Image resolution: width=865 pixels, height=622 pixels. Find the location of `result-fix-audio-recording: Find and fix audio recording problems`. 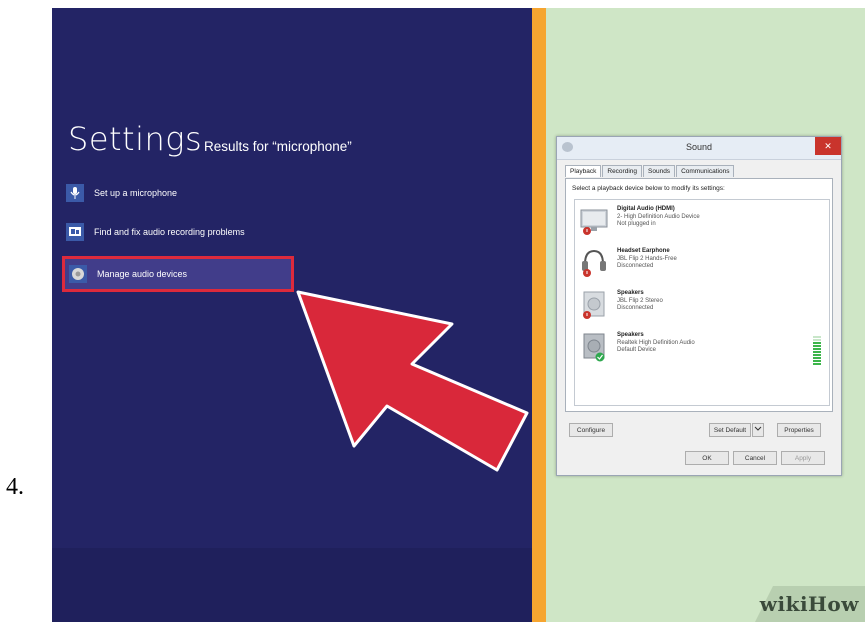

result-fix-audio-recording: Find and fix audio recording problems is located at coordinates (155, 232).